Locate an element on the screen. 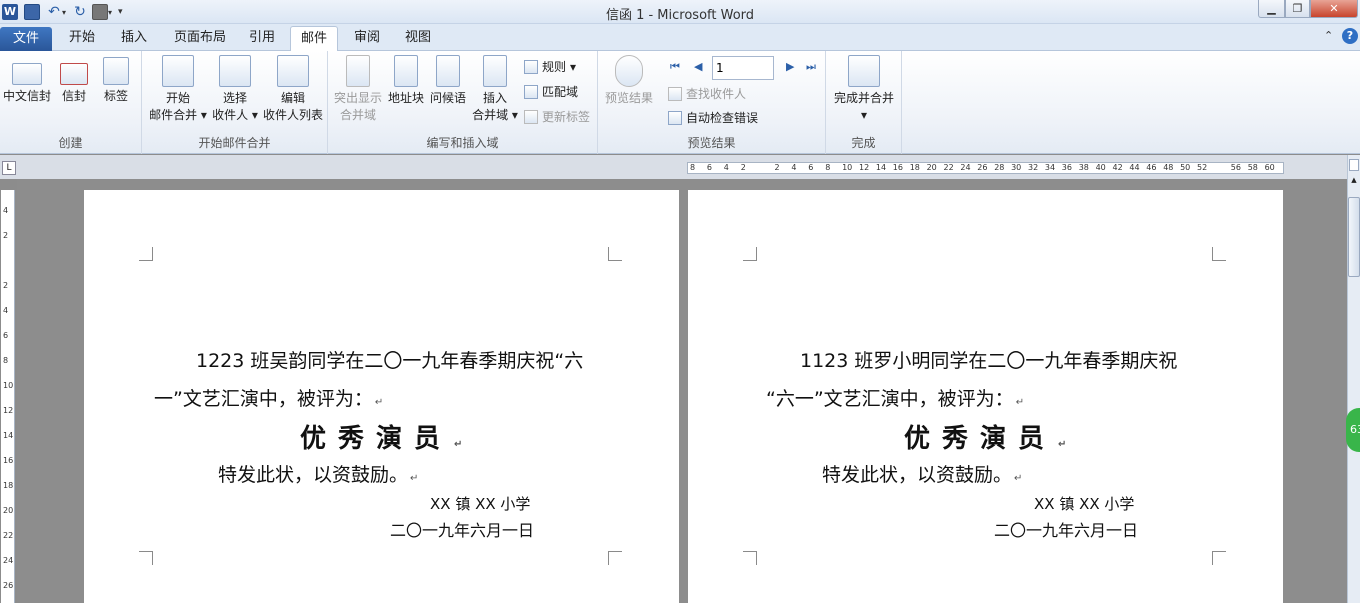  tab-insert: 插入 is located at coordinates (134, 38).